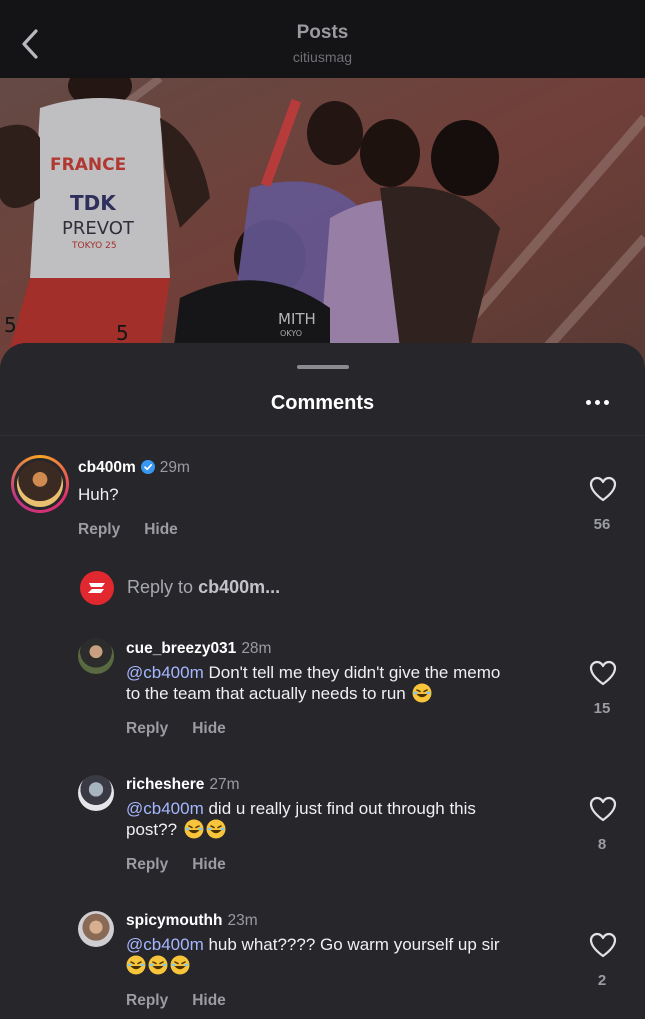  Describe the element at coordinates (323, 367) in the screenshot. I see `drag-handle` at that location.